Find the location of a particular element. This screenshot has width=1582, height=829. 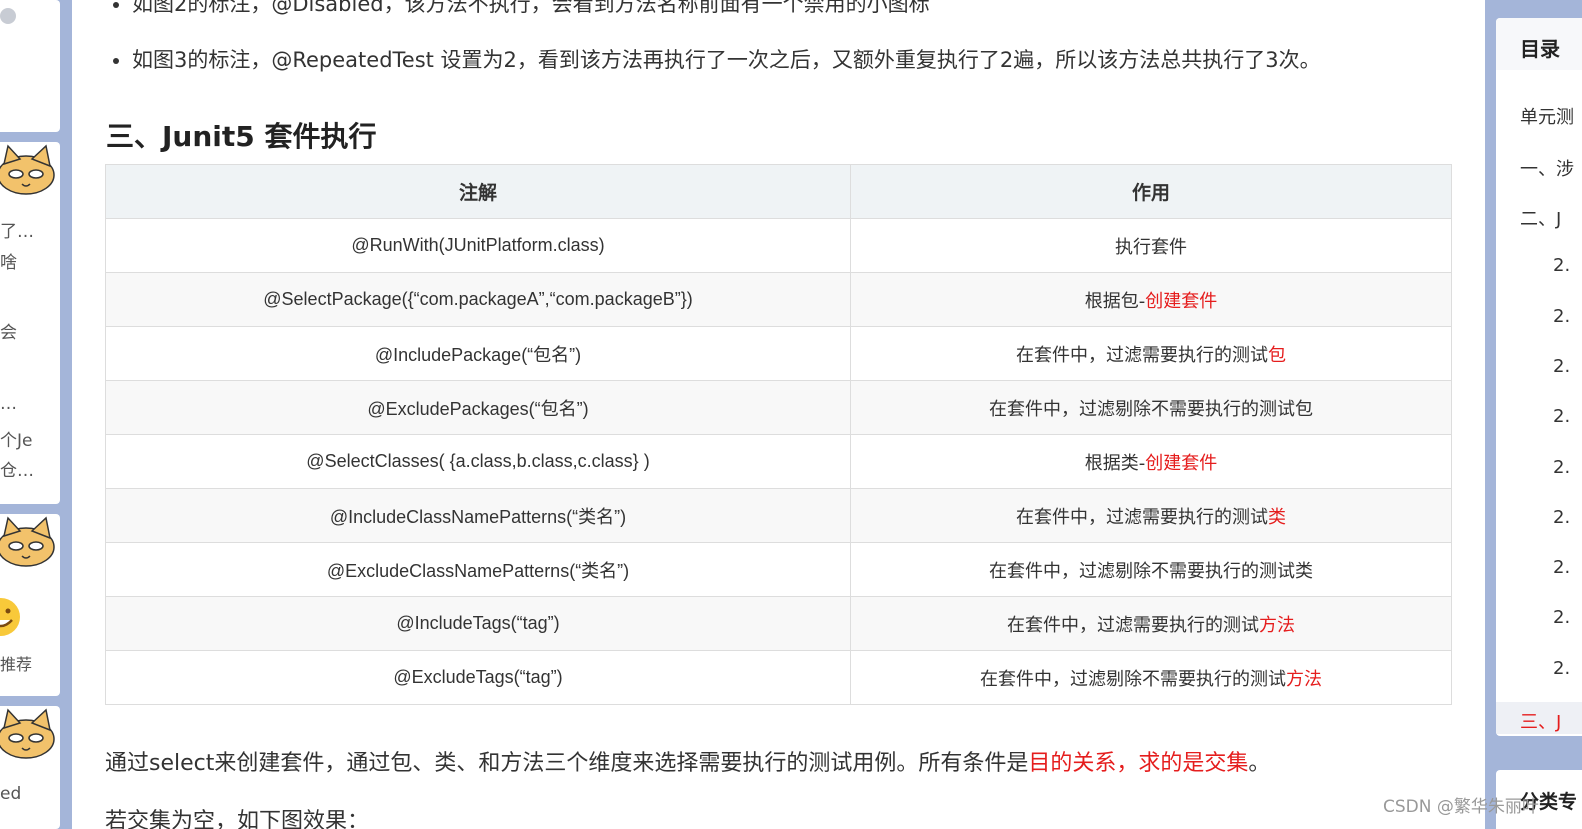

effect-cell: 在套件中，过滤剔除不需要执行的测试类 is located at coordinates (1151, 569).